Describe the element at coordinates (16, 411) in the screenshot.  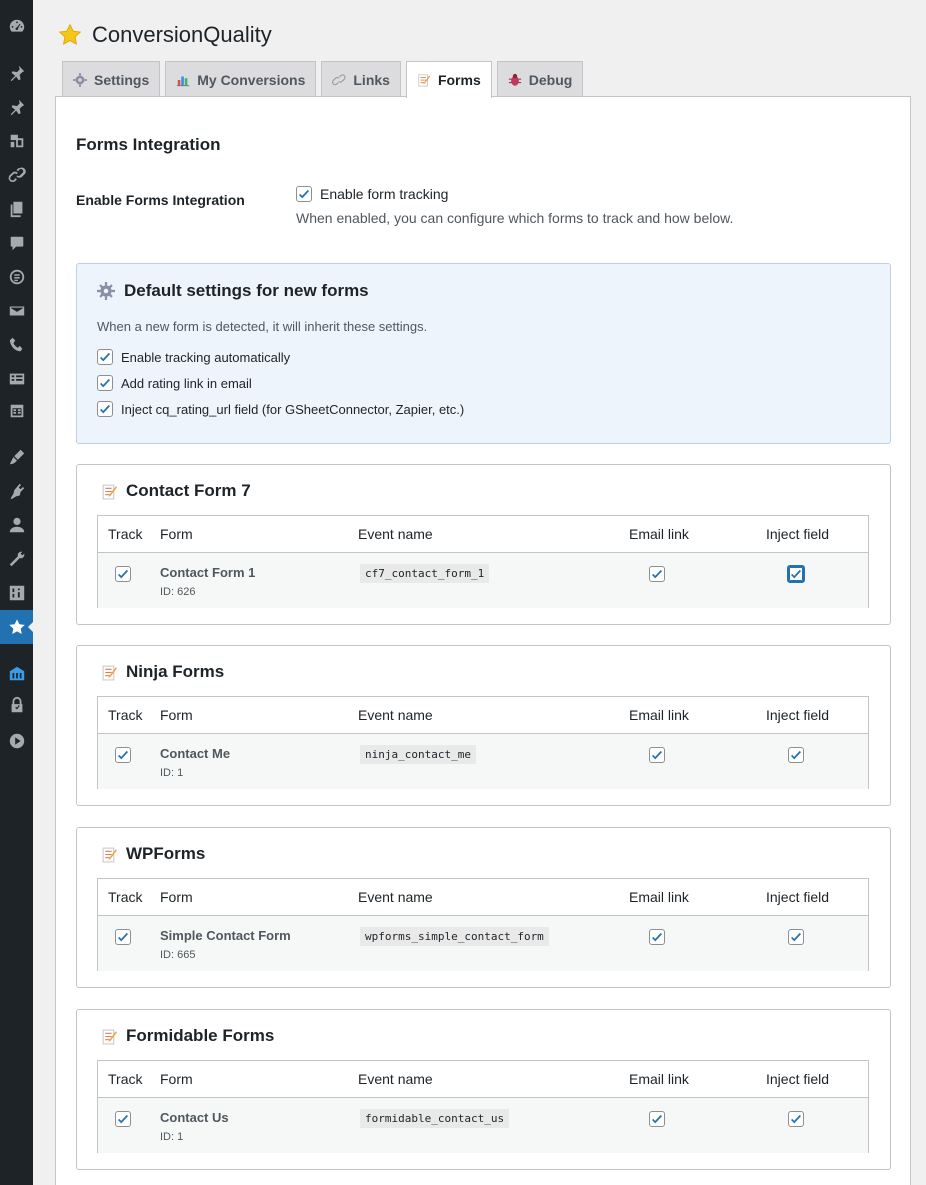
I see `calendar-icon` at that location.